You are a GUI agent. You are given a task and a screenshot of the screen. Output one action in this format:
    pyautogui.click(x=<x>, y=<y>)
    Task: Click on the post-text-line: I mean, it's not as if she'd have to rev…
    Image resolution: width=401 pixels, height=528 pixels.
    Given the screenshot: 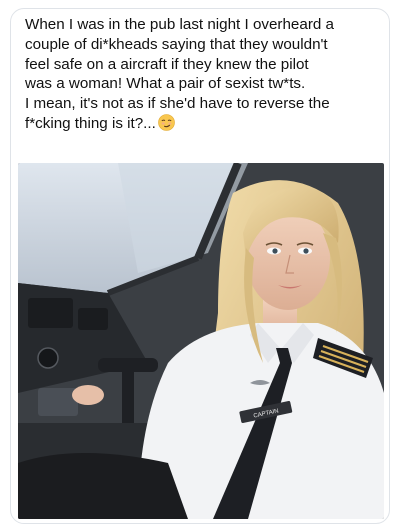 What is the action you would take?
    pyautogui.click(x=177, y=104)
    